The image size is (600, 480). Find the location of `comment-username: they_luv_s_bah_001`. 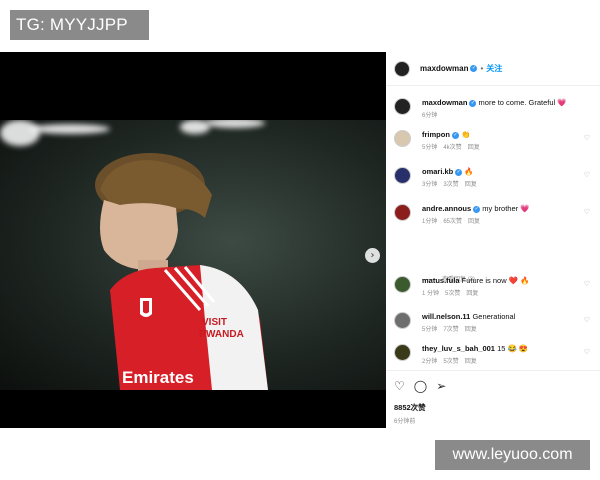

comment-username: they_luv_s_bah_001 is located at coordinates (458, 348).